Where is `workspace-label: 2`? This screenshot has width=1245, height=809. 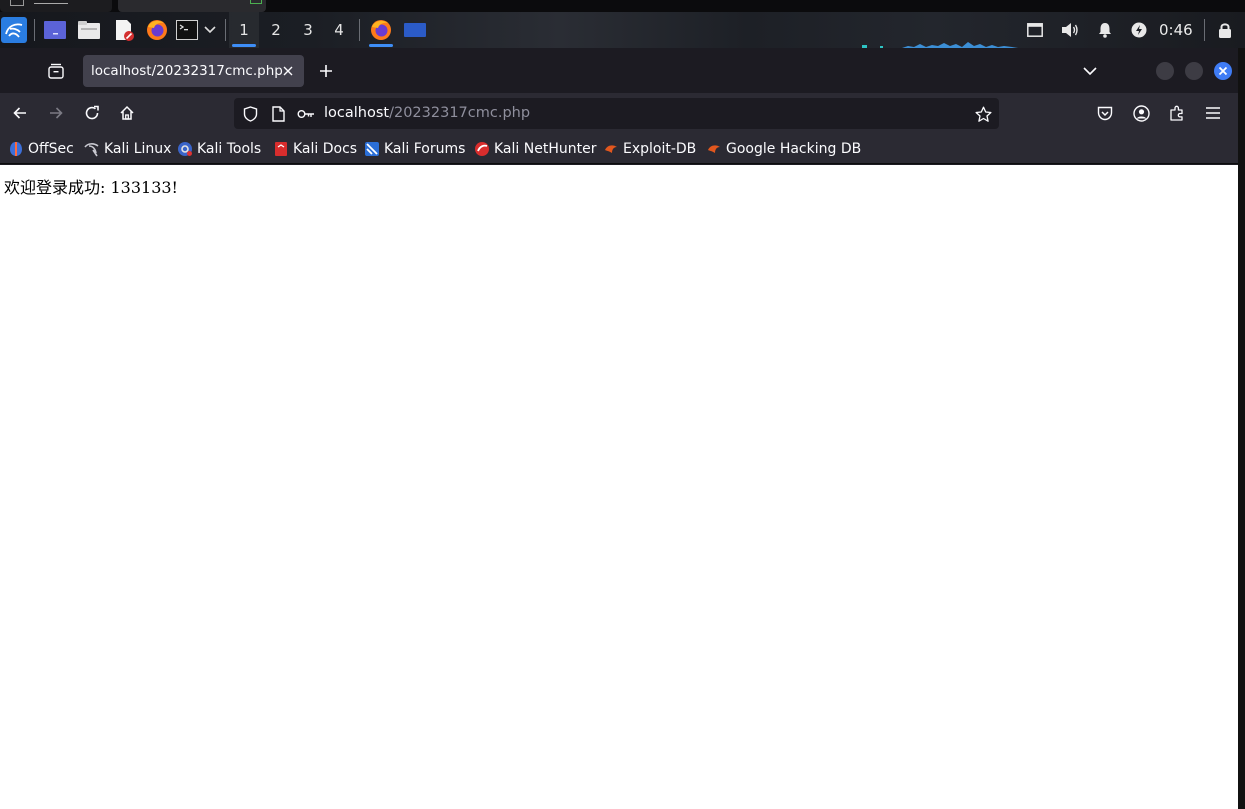 workspace-label: 2 is located at coordinates (276, 30).